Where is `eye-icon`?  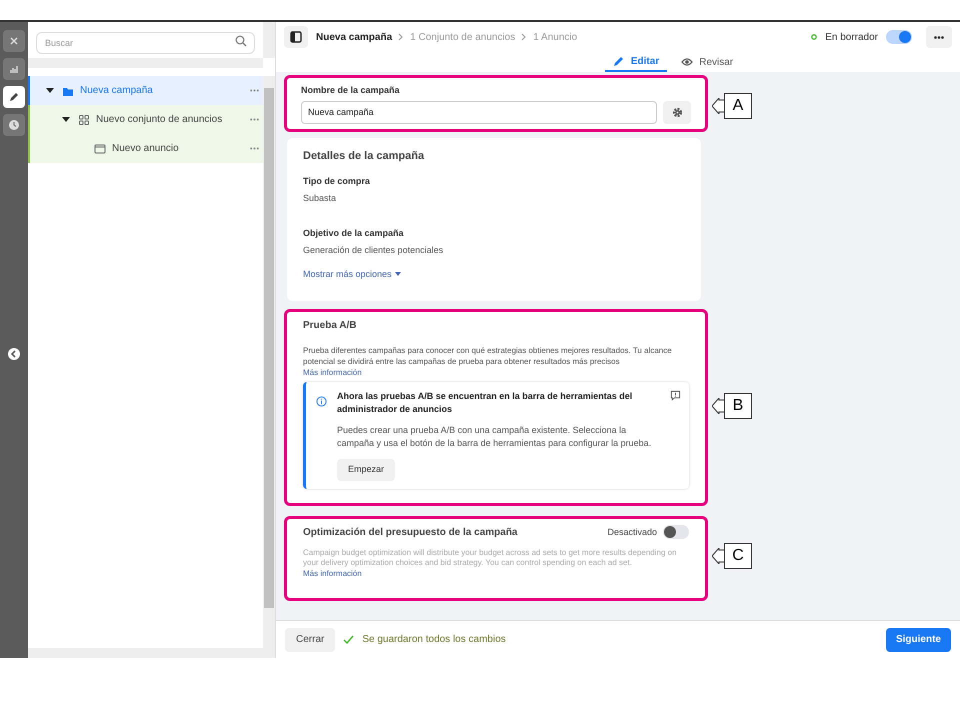 eye-icon is located at coordinates (687, 62).